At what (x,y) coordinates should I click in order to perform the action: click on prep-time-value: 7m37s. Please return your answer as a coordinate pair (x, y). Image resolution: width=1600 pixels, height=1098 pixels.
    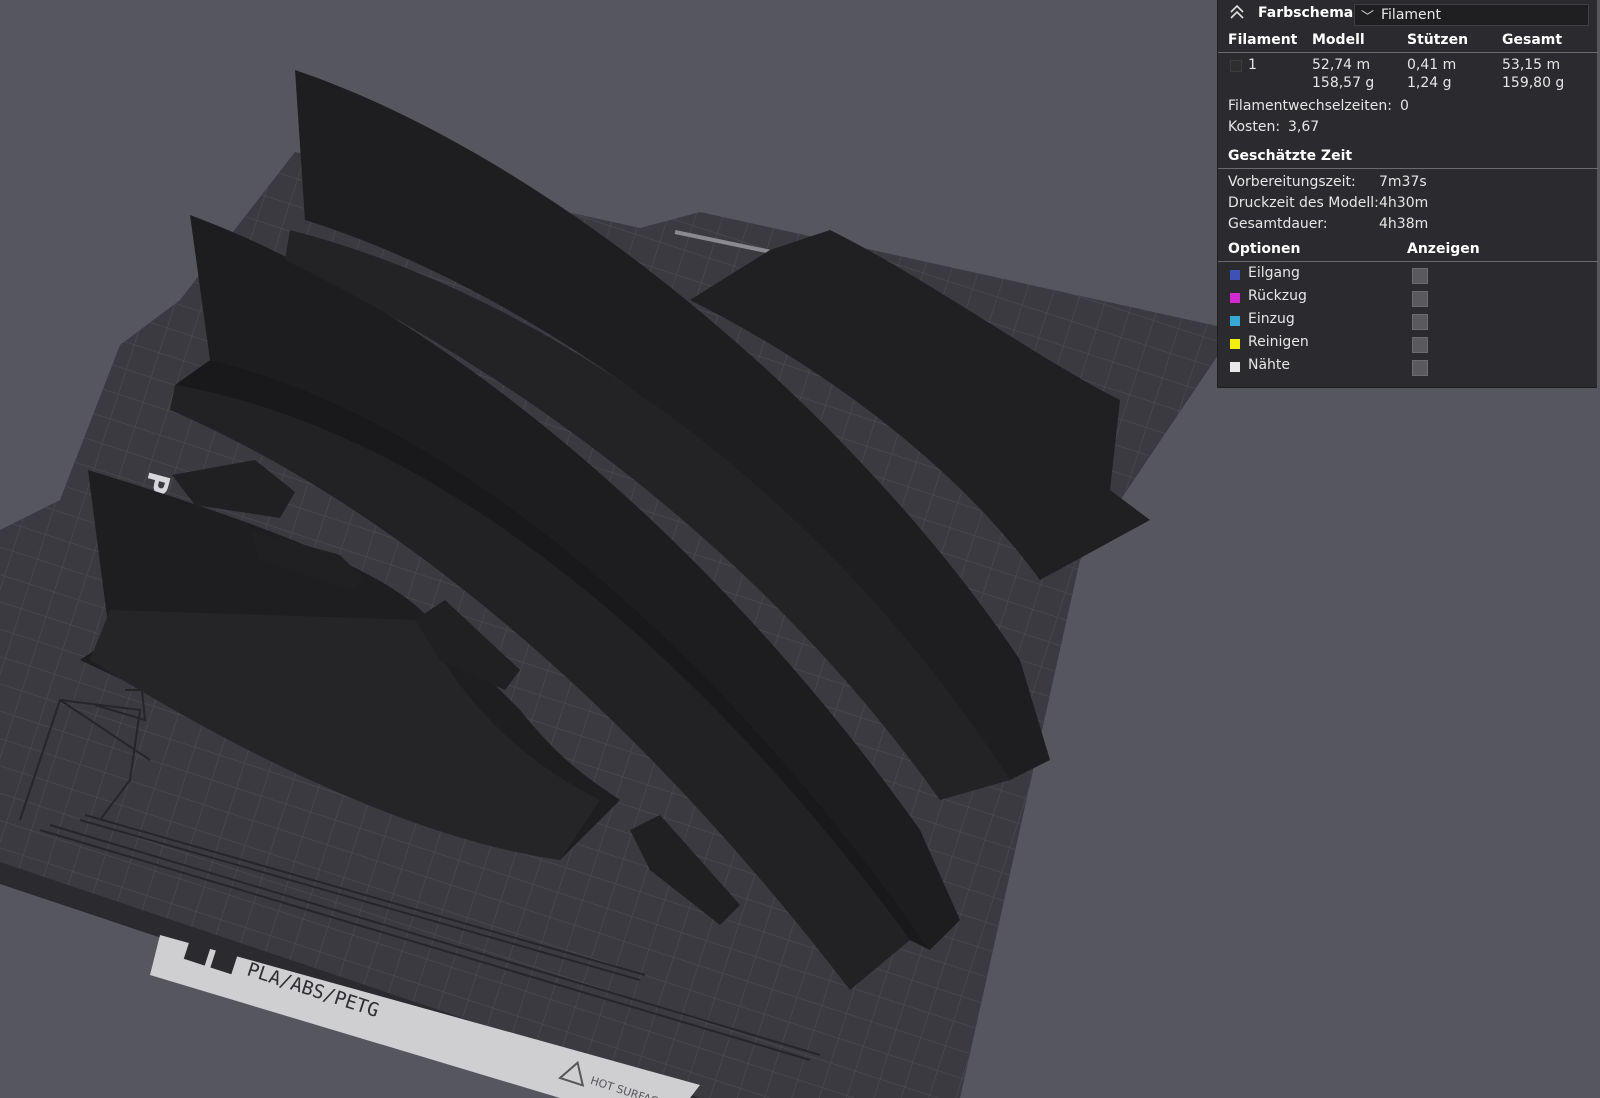
    Looking at the image, I should click on (1403, 182).